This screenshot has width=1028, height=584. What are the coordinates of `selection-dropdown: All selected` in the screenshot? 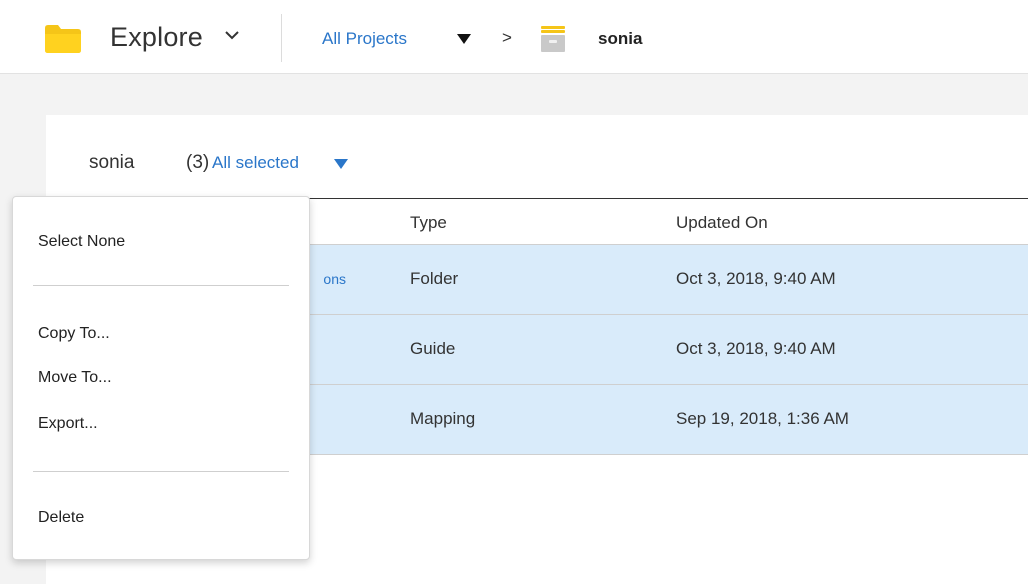 It's located at (255, 163).